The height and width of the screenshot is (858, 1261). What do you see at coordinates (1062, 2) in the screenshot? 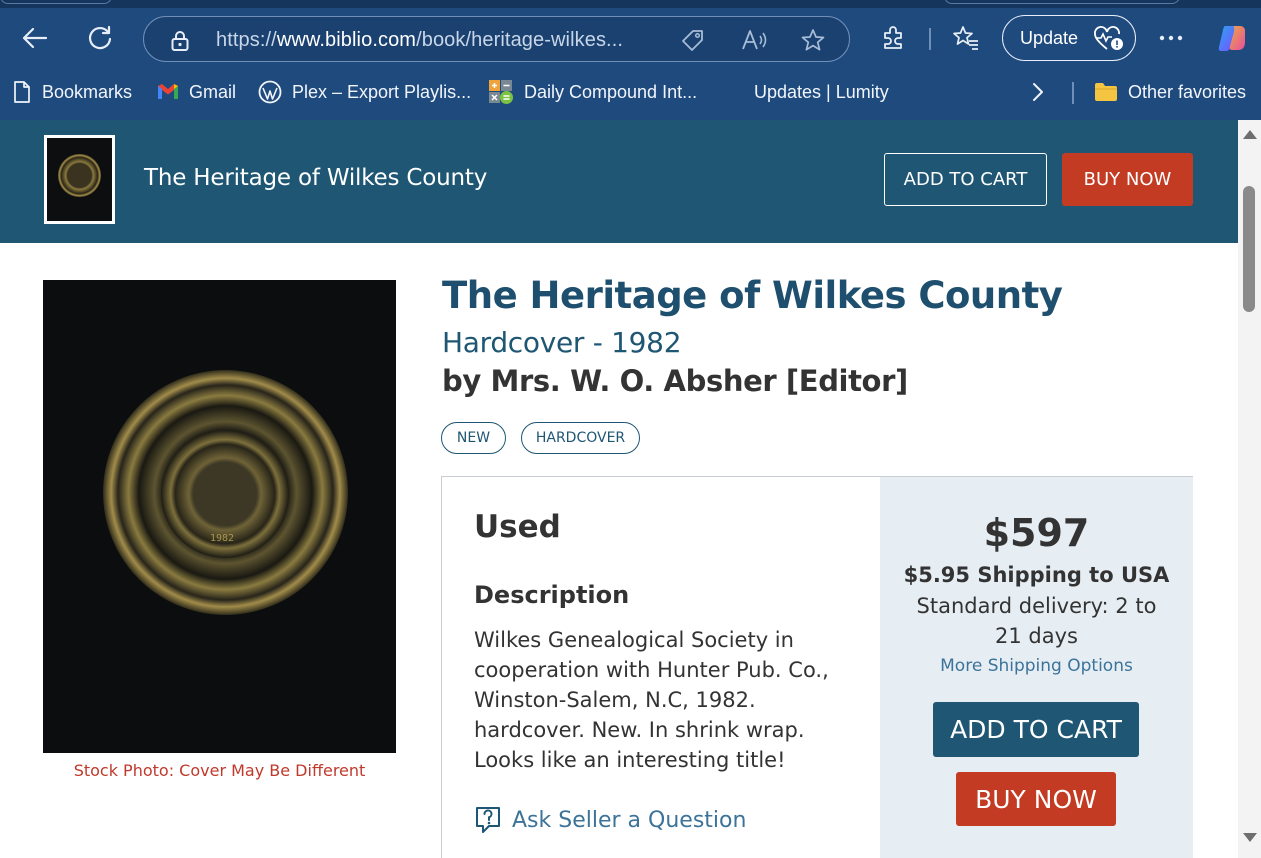
I see `tab-active` at bounding box center [1062, 2].